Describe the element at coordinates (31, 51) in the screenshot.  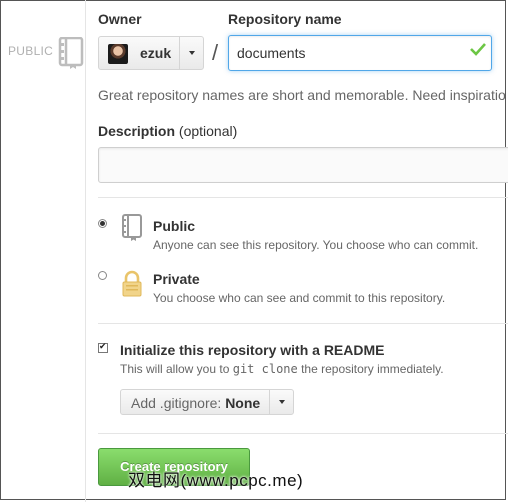
I see `visibility-badge: PUBLIC` at that location.